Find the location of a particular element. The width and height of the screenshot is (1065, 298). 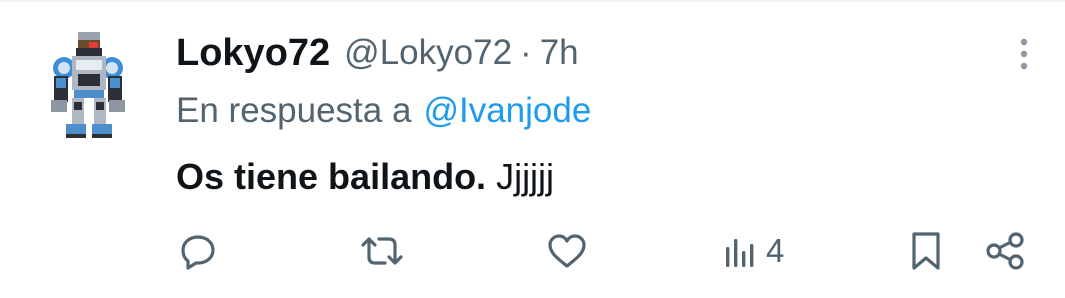

tweet-text-rest: Jjjjjj is located at coordinates (520, 176).